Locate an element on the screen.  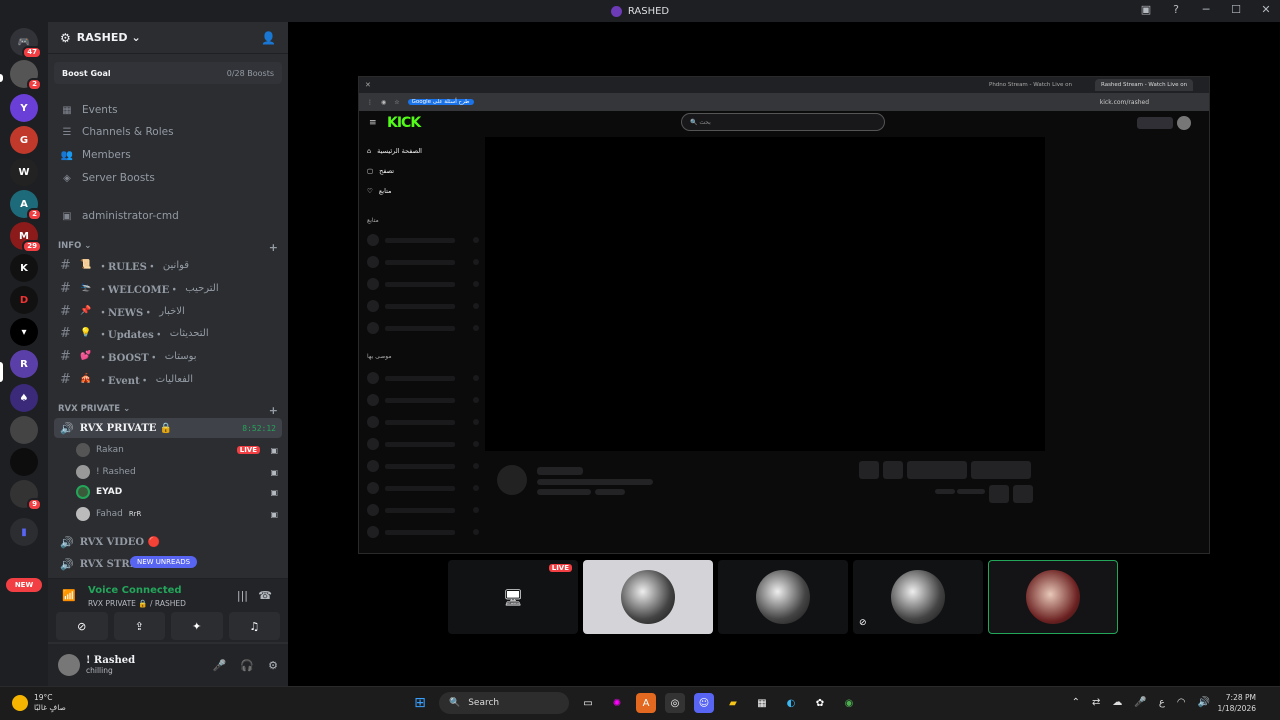
inbox-icon: ▣ is located at coordinates (1146, 9).